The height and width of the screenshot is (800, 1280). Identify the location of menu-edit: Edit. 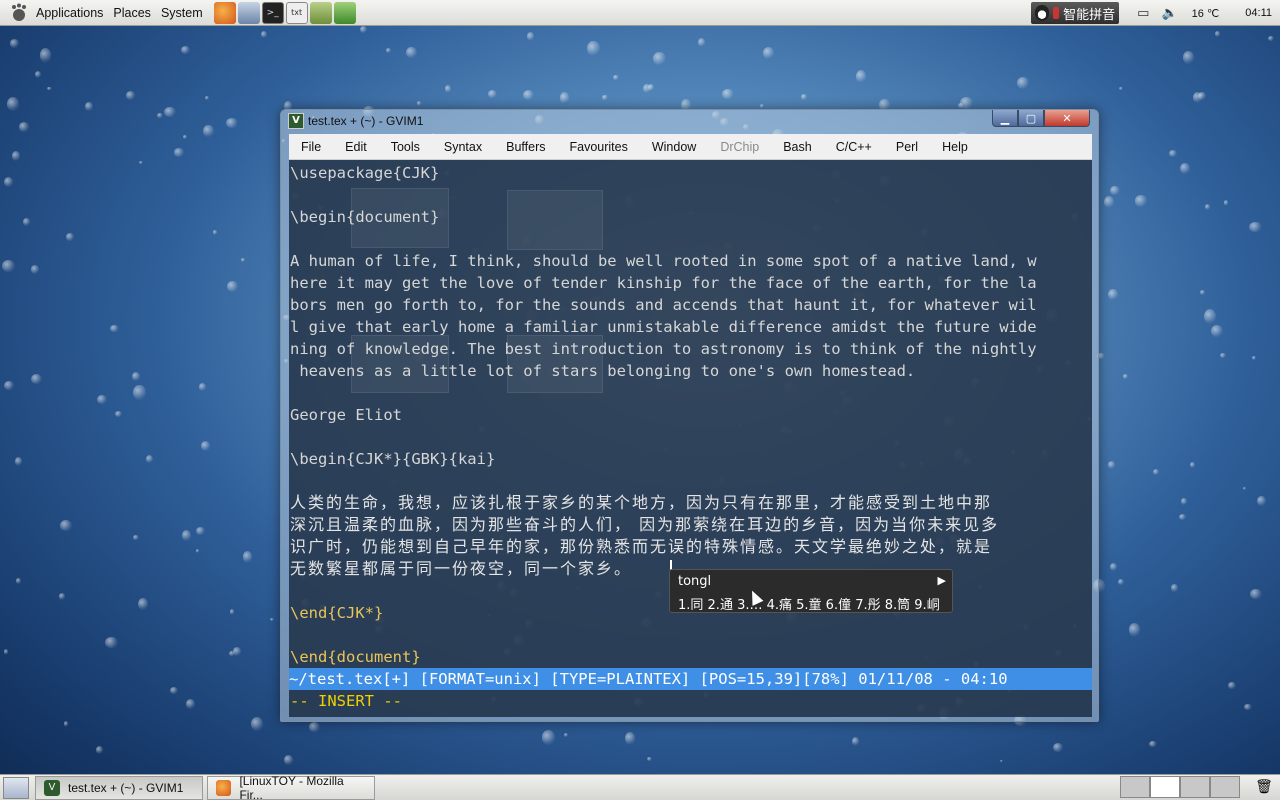
(356, 147).